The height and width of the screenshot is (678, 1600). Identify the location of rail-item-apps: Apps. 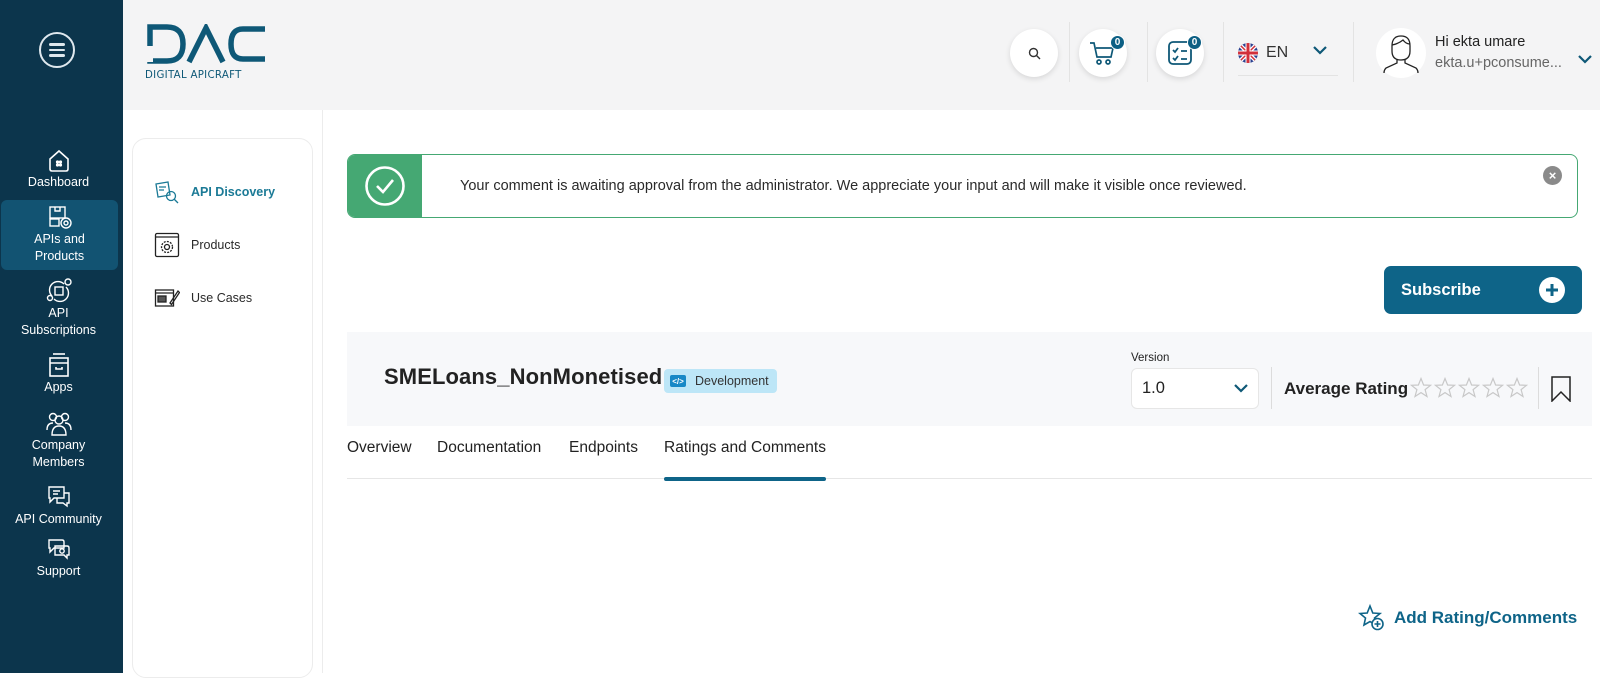
(58, 374).